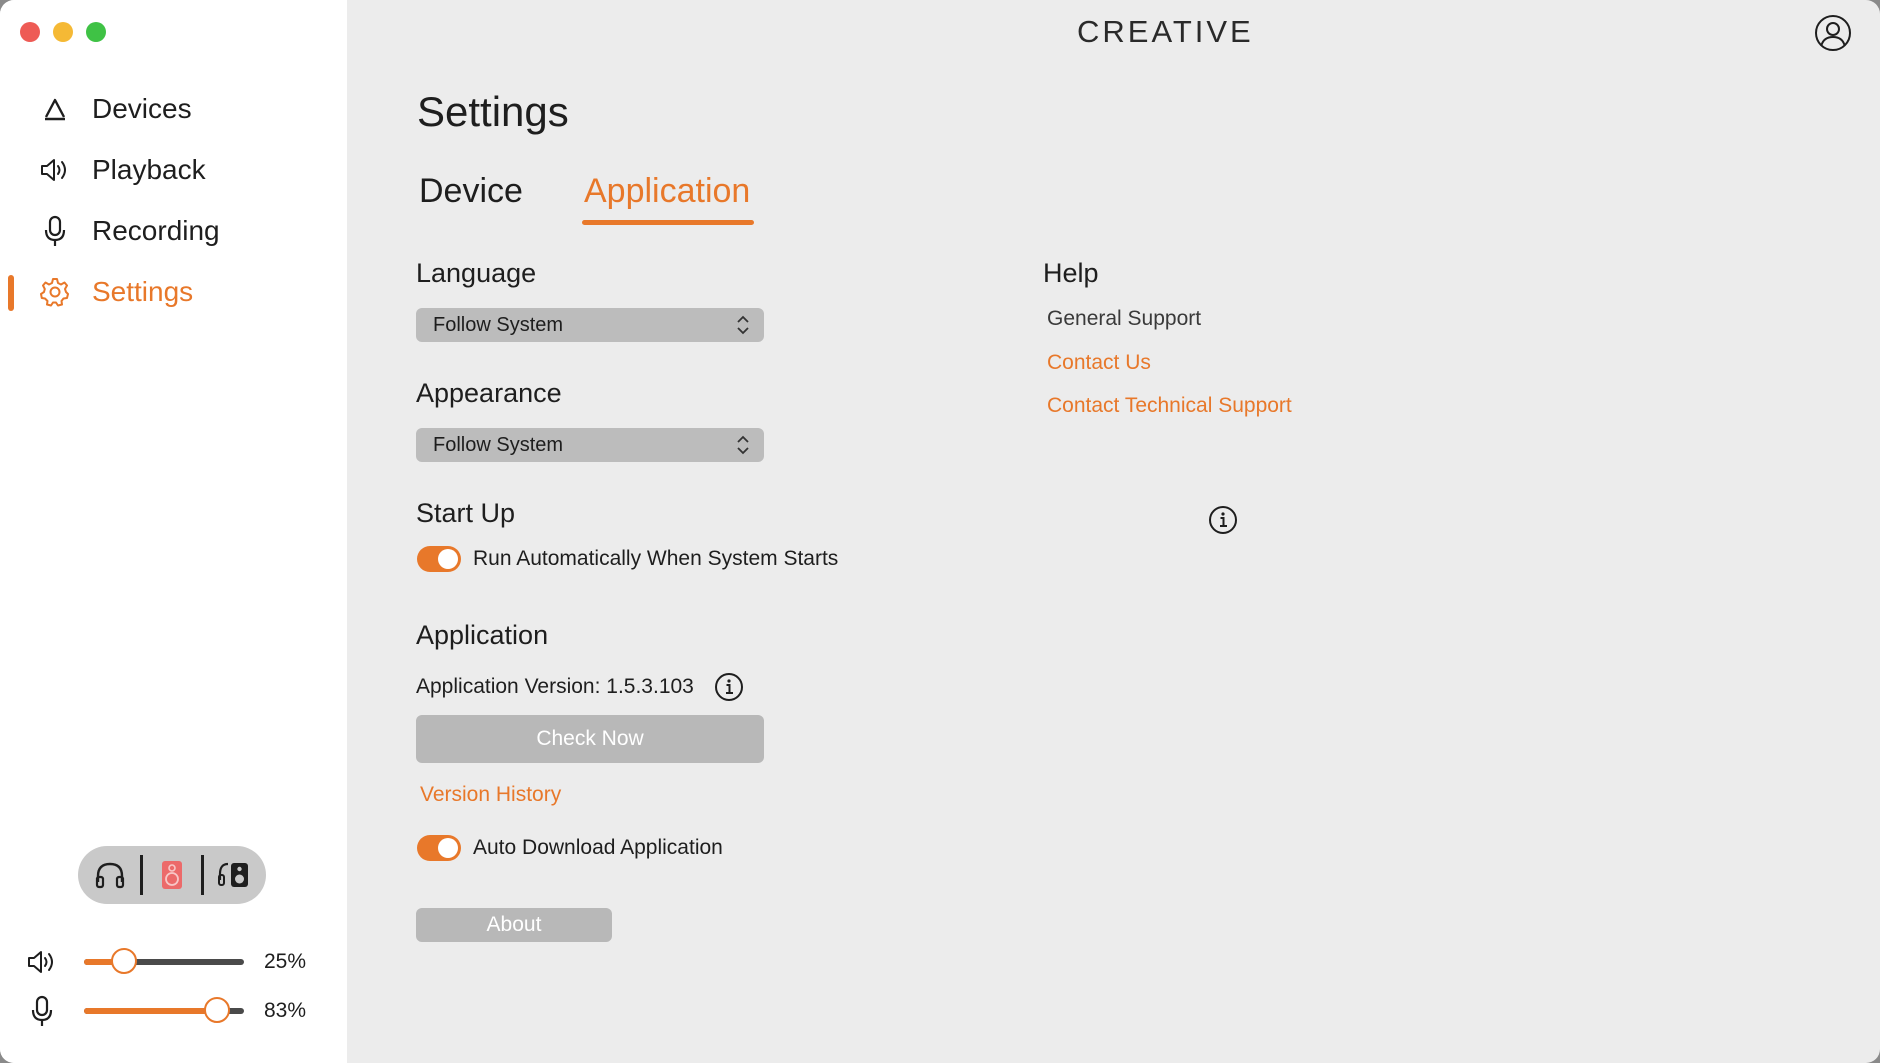 This screenshot has height=1063, width=1880. What do you see at coordinates (55, 292) in the screenshot?
I see `gear-icon` at bounding box center [55, 292].